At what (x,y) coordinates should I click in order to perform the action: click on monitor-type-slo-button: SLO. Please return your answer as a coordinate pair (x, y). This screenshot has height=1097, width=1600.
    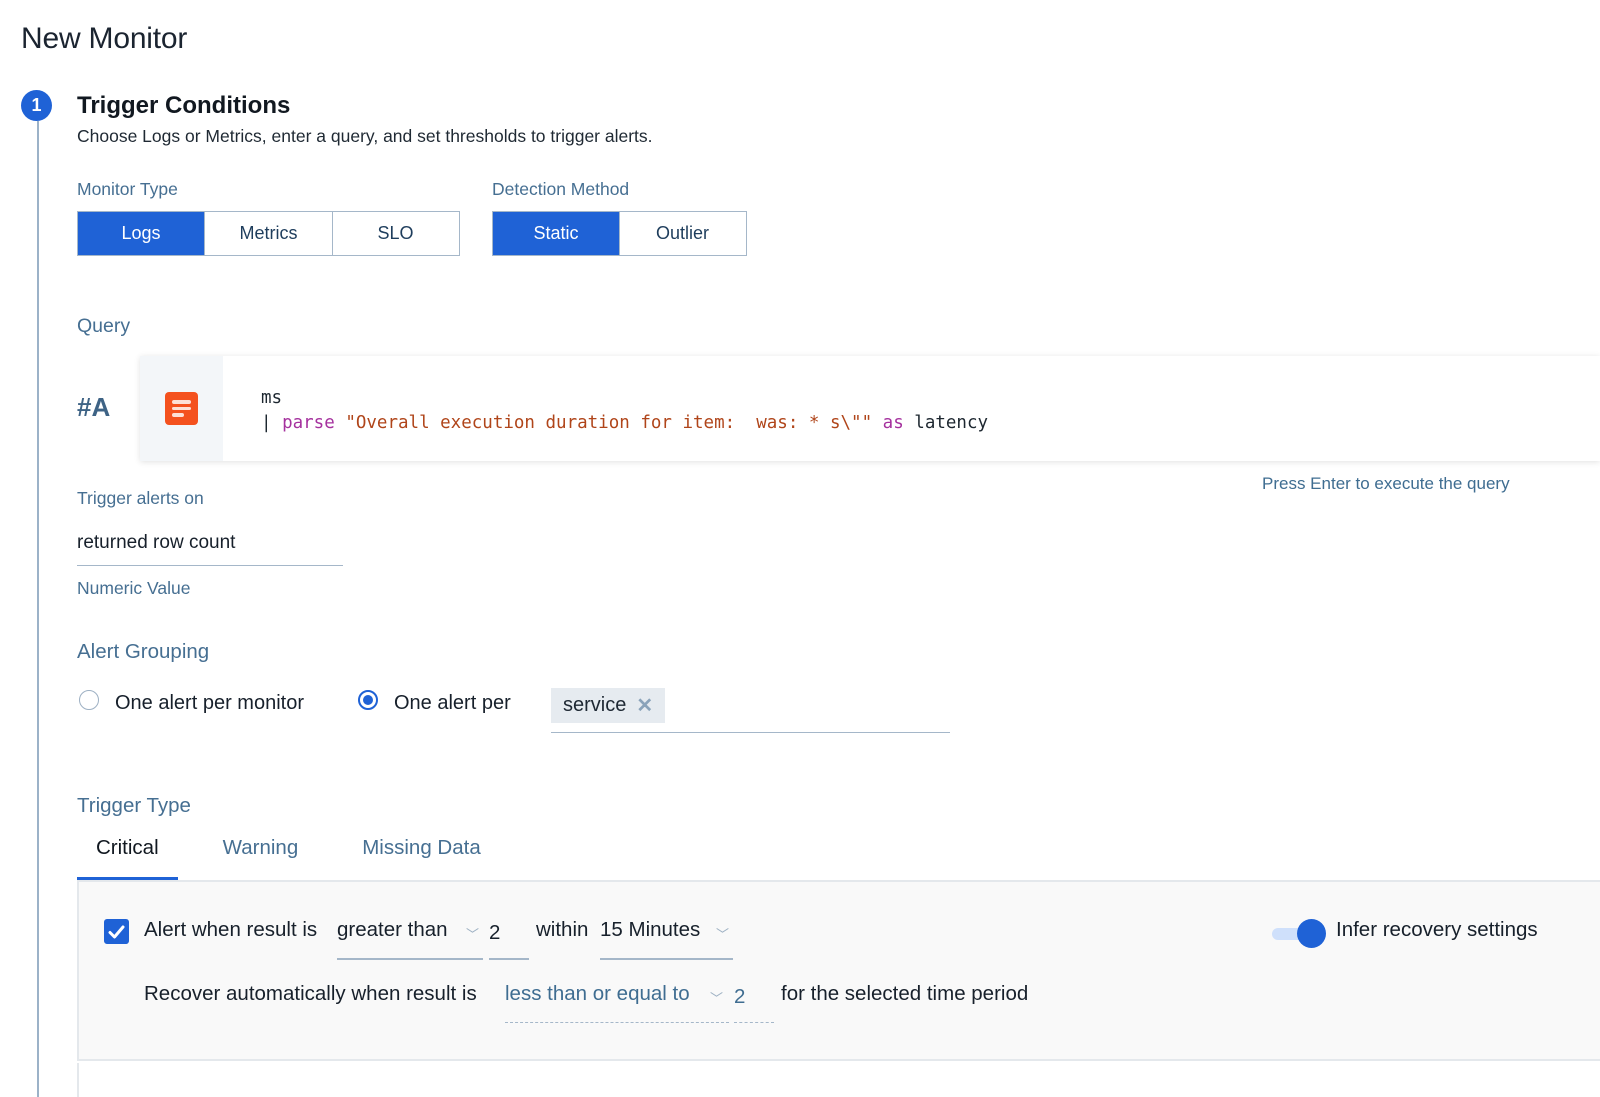
    Looking at the image, I should click on (395, 233).